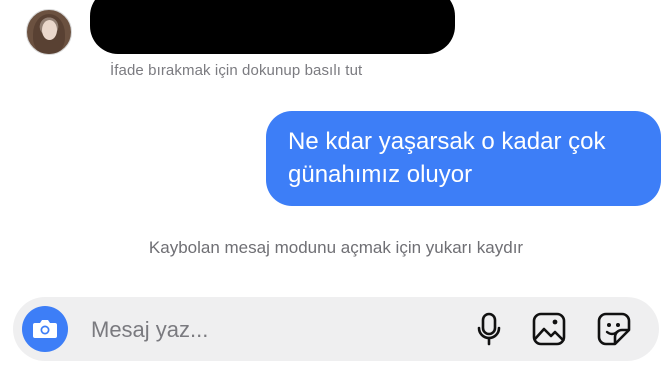 The height and width of the screenshot is (378, 672). I want to click on avatar-face, so click(49, 30).